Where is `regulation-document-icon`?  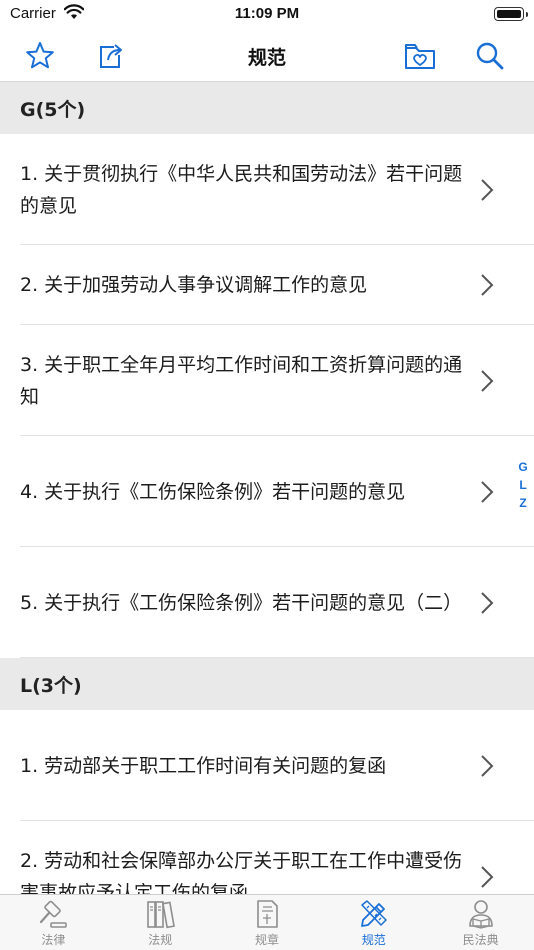
regulation-document-icon is located at coordinates (267, 914).